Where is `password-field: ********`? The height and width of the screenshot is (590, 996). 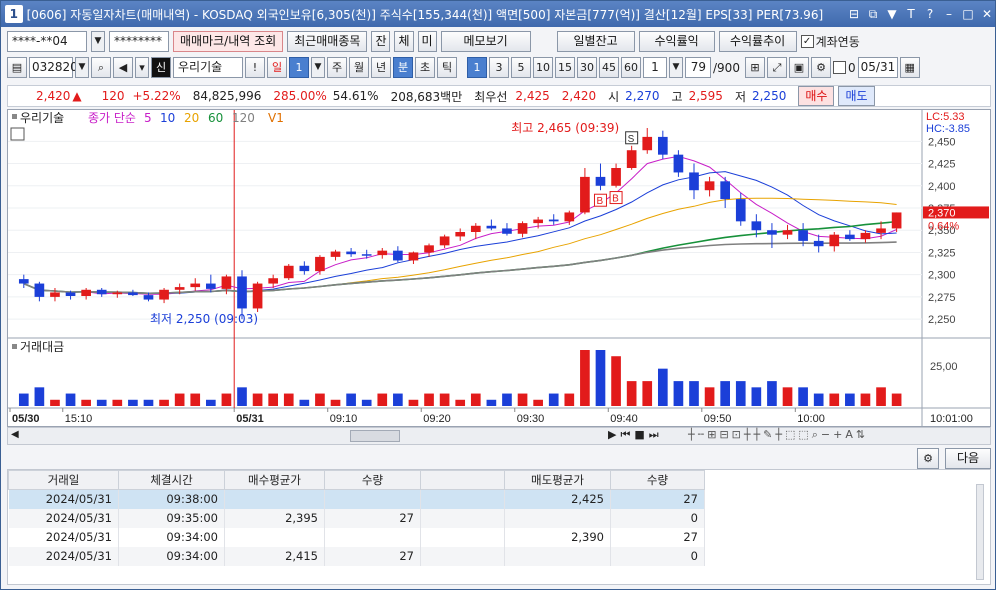 password-field: ******** is located at coordinates (139, 41).